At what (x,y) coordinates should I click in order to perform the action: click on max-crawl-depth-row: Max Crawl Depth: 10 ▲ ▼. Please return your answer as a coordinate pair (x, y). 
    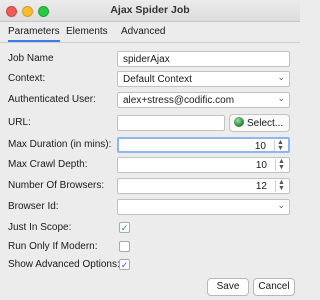
    Looking at the image, I should click on (150, 165).